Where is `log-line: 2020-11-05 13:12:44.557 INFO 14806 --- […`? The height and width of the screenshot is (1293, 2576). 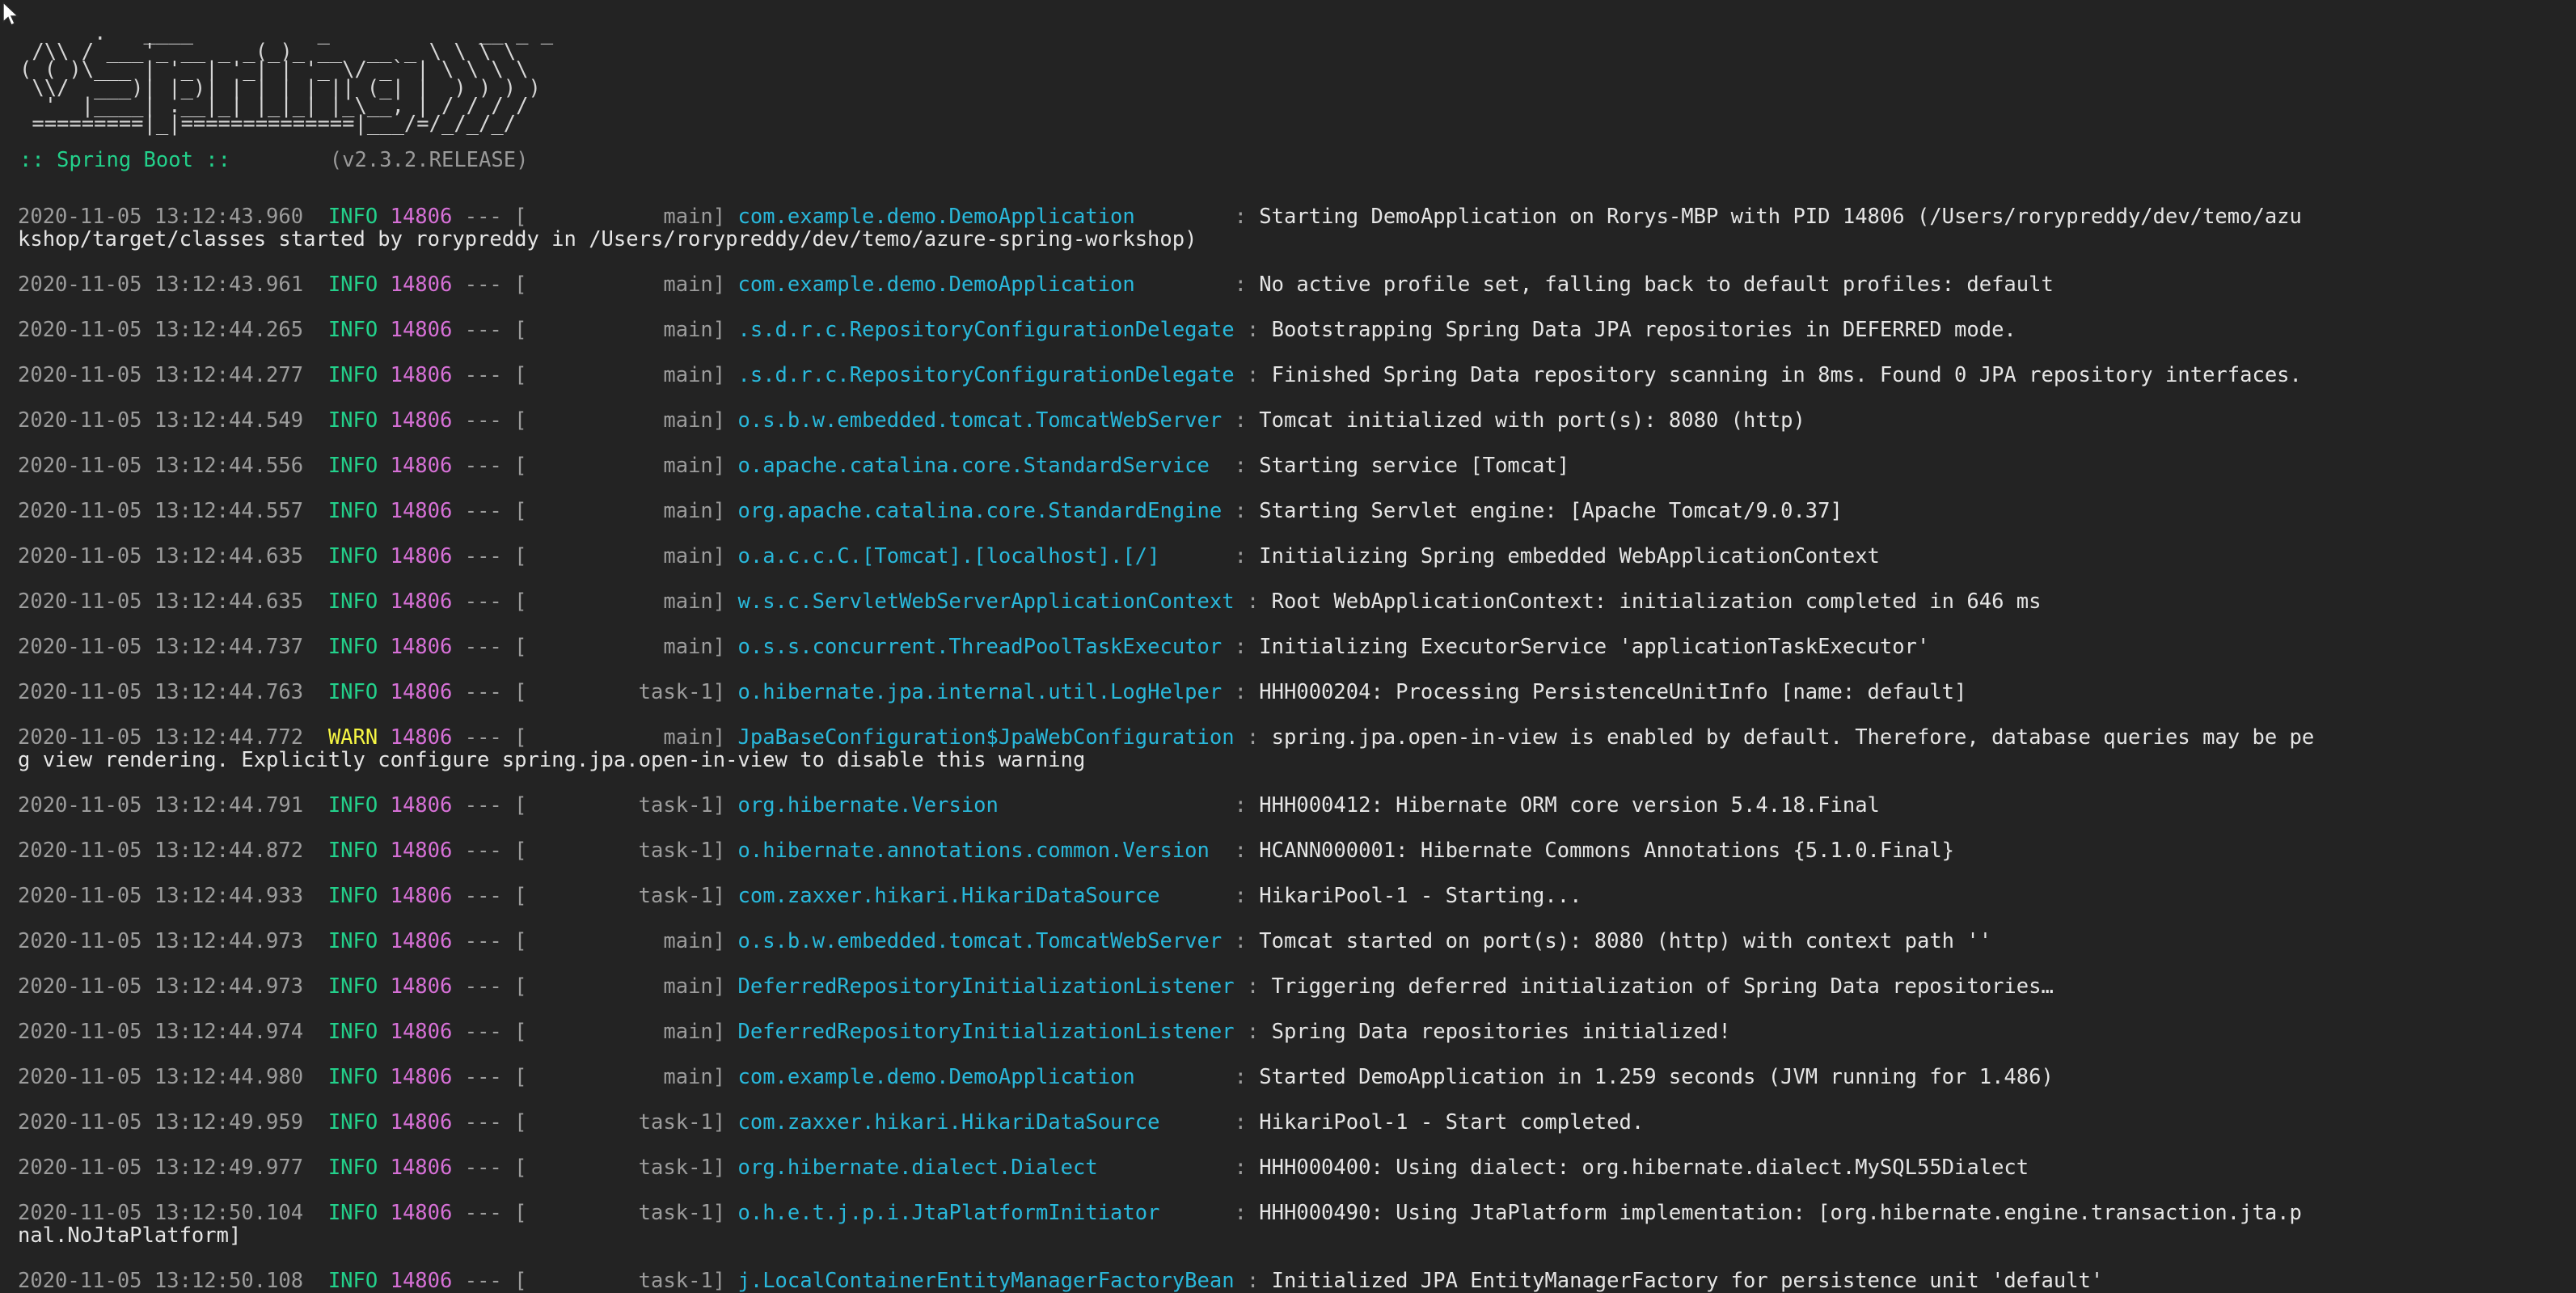 log-line: 2020-11-05 13:12:44.557 INFO 14806 --- [… is located at coordinates (1295, 511).